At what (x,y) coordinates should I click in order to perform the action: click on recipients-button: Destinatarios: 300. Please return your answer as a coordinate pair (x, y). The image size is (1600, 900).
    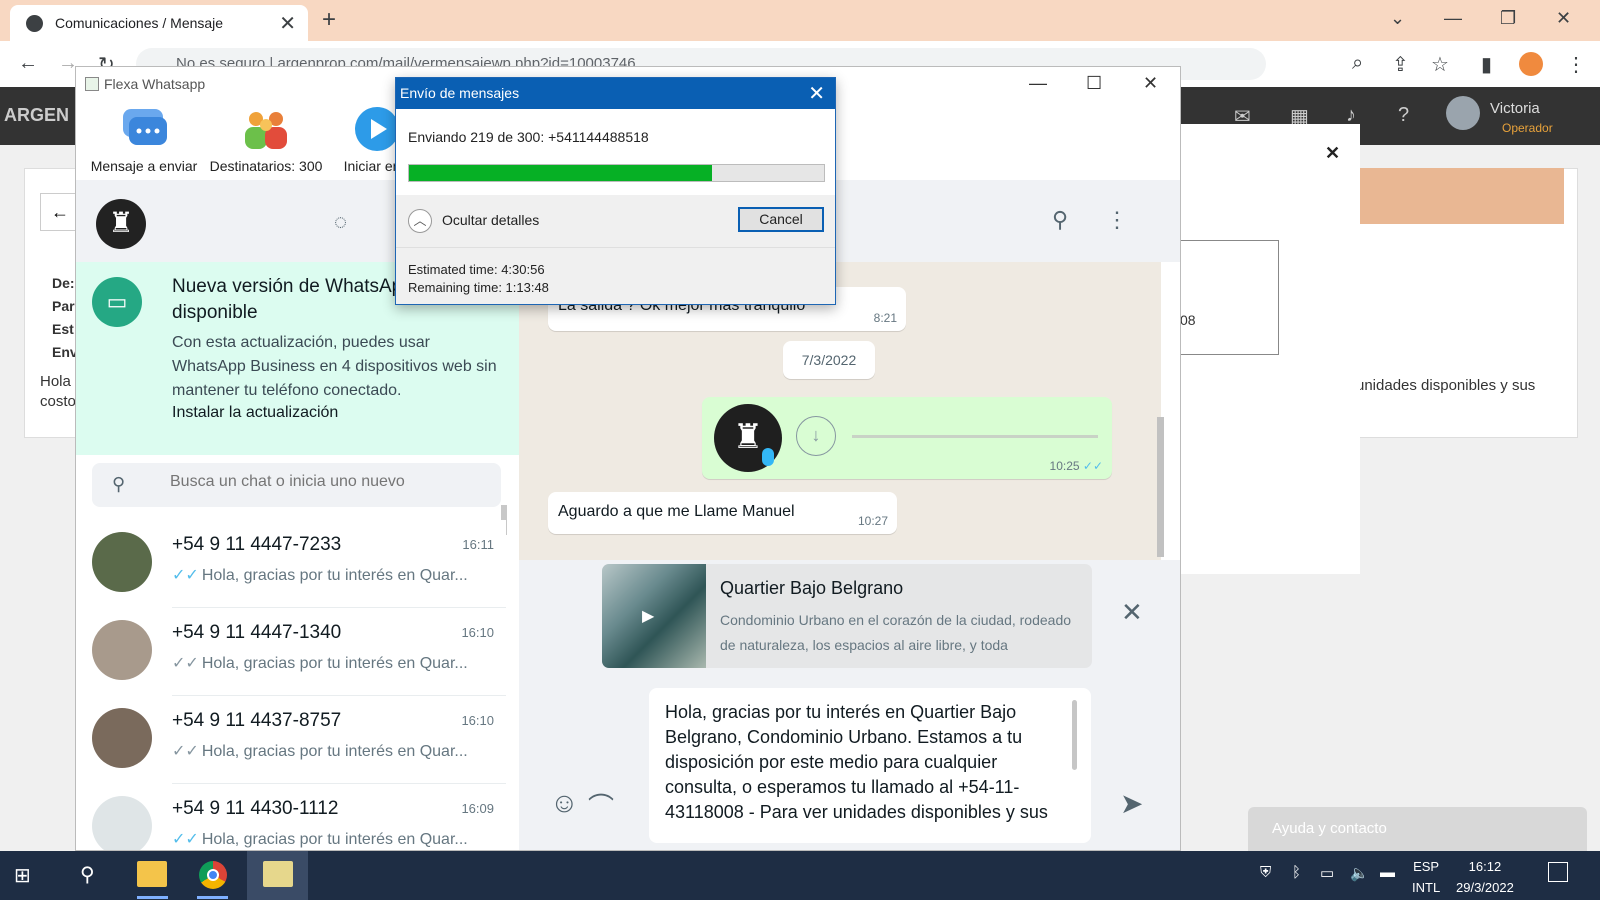
    Looking at the image, I should click on (266, 140).